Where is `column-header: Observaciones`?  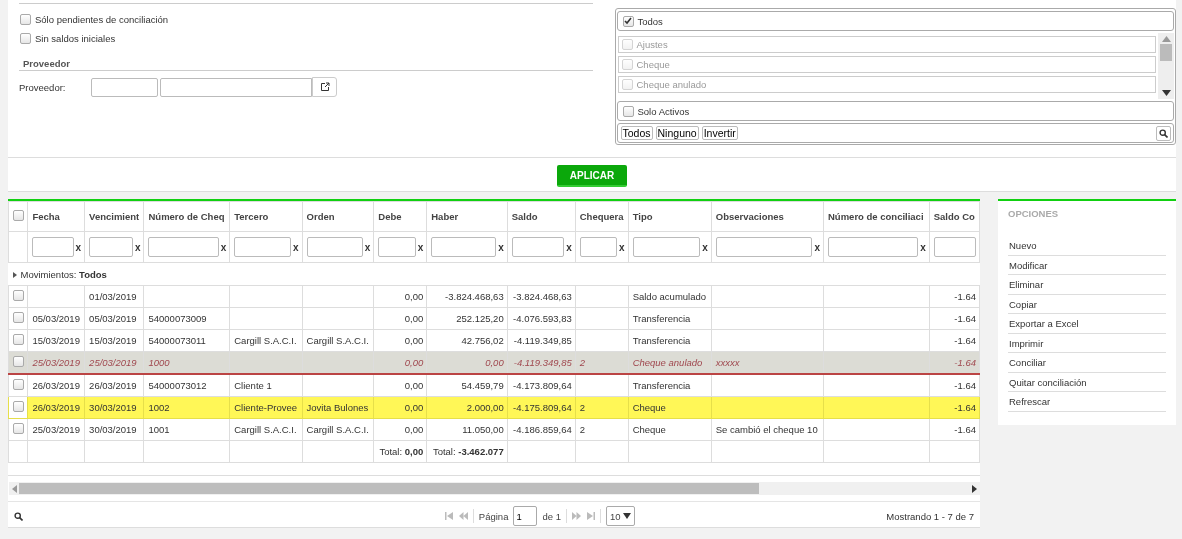
column-header: Observaciones is located at coordinates (767, 216).